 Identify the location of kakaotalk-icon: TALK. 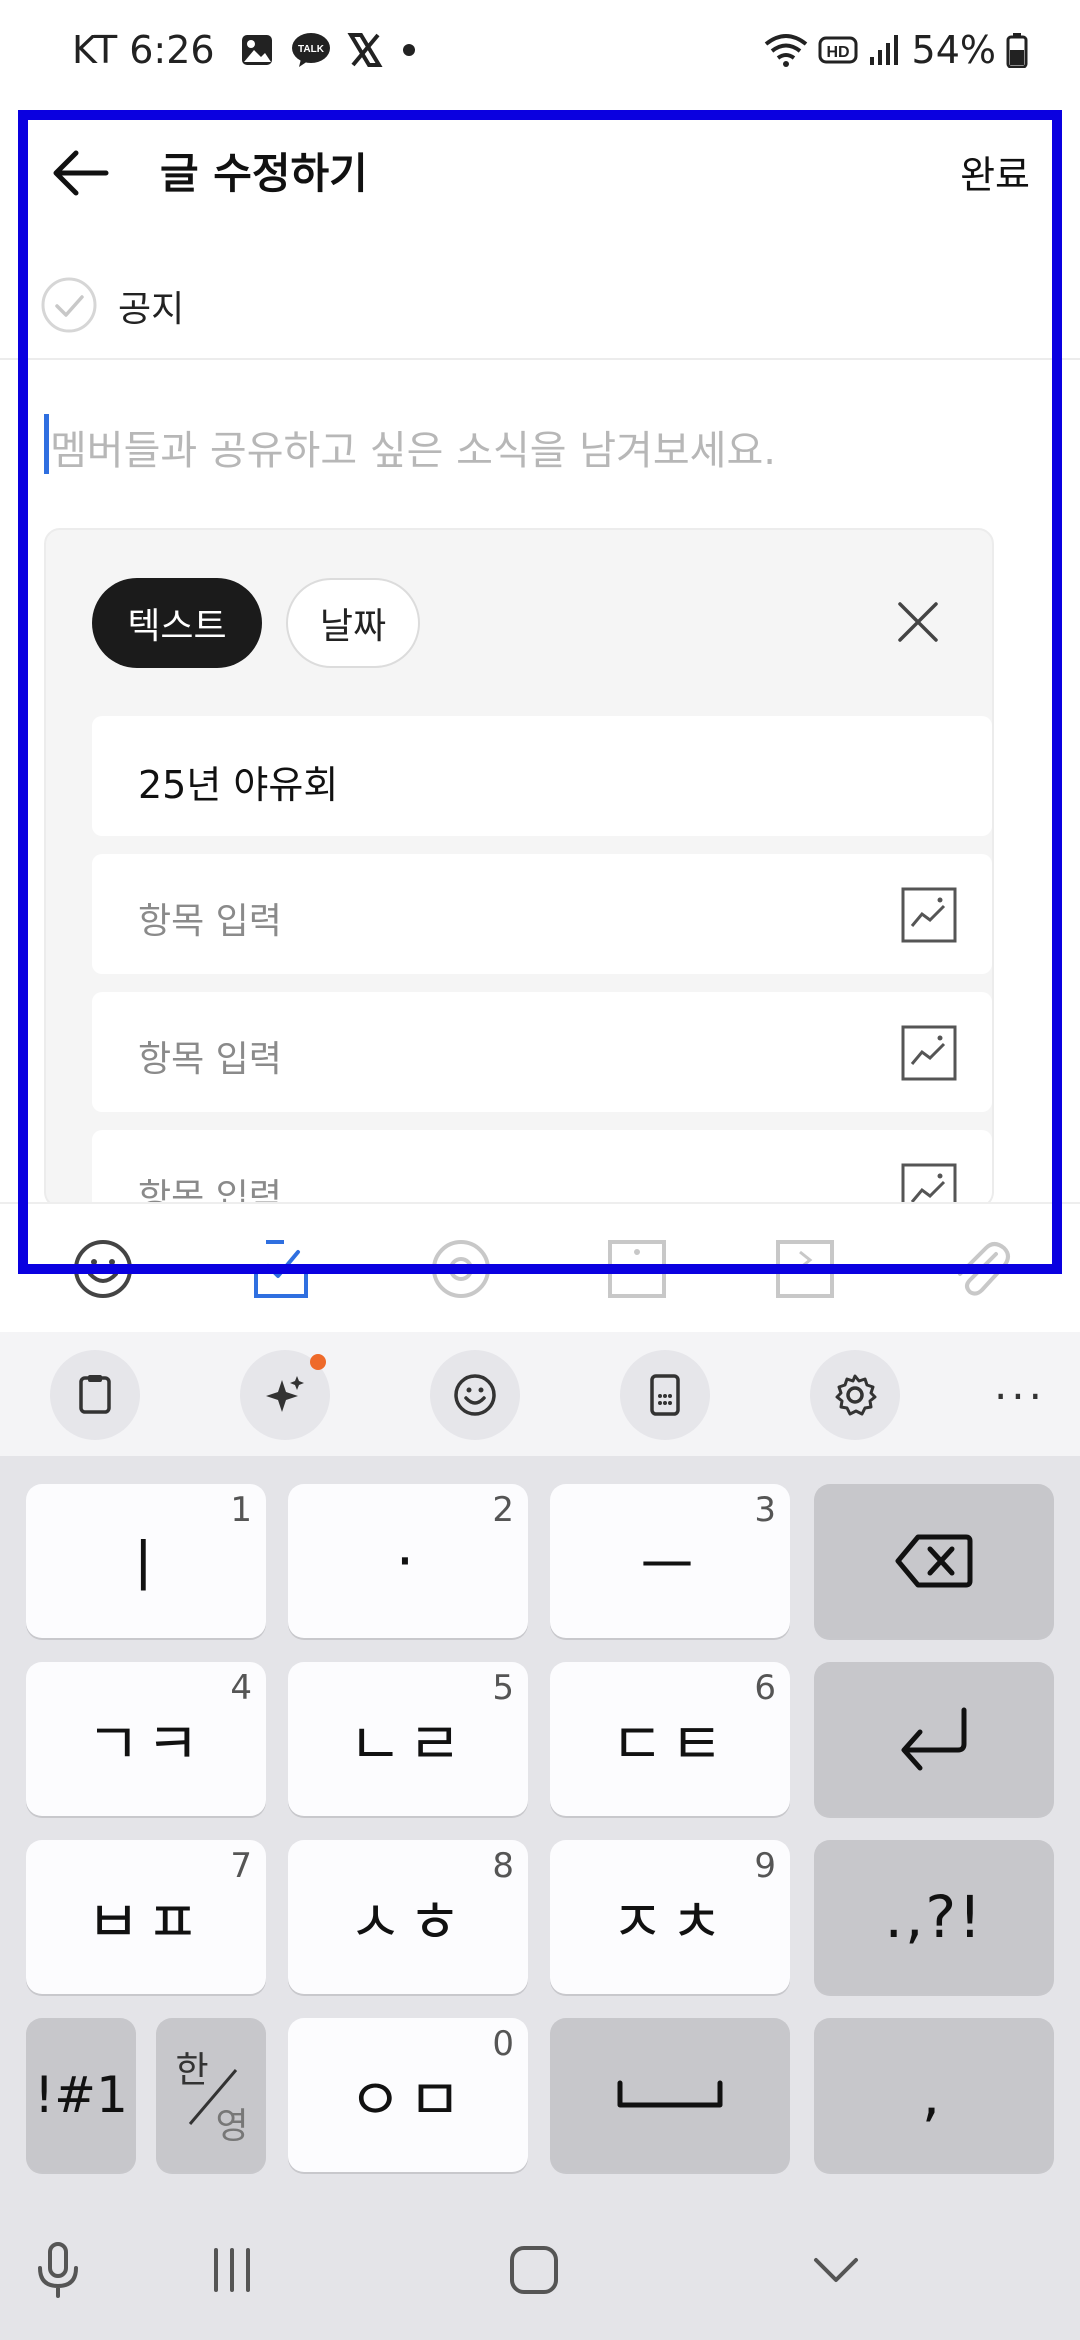
(311, 50).